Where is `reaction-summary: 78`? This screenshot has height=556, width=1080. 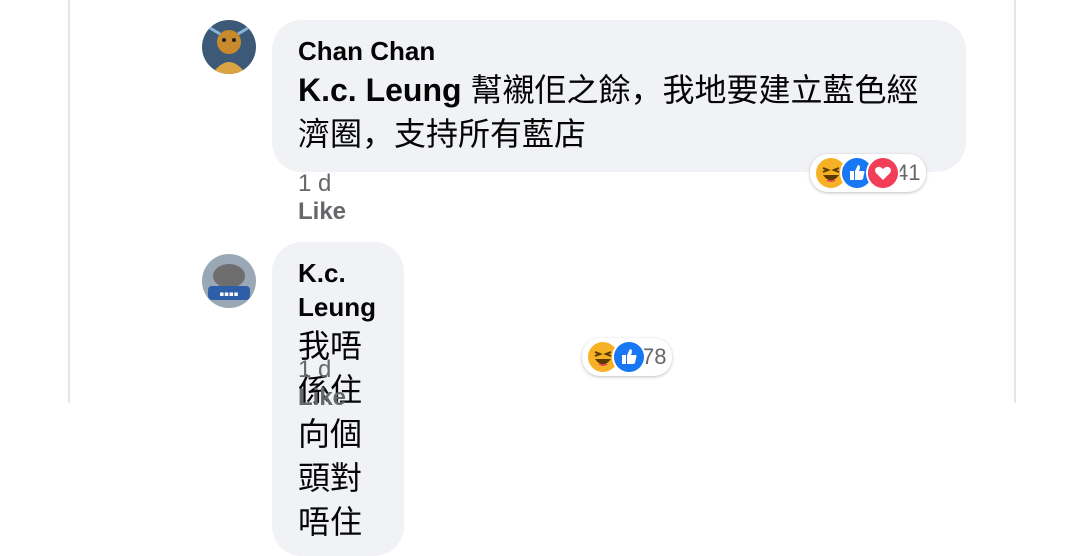 reaction-summary: 78 is located at coordinates (627, 357).